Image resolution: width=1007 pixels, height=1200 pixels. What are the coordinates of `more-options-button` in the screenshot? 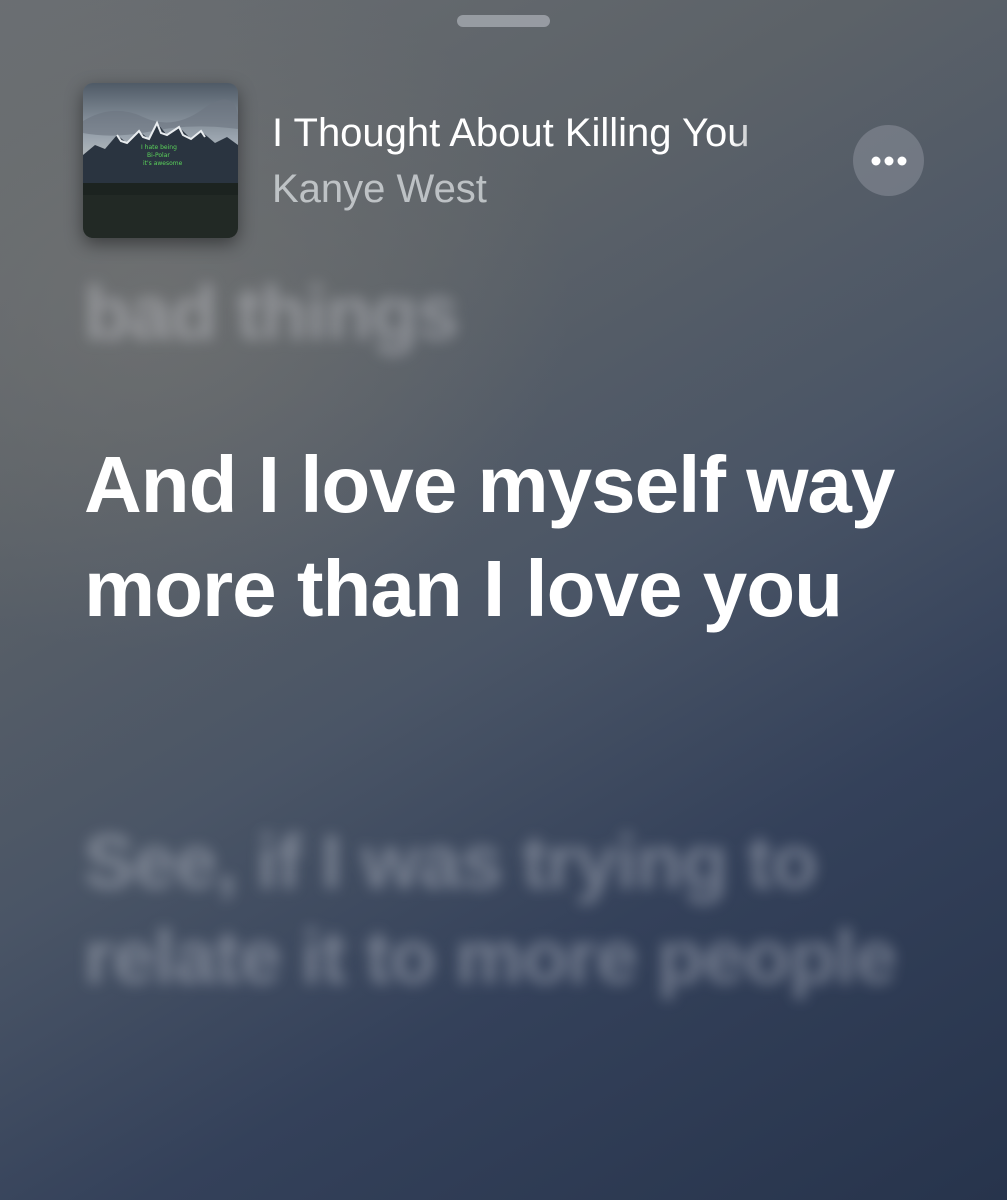 It's located at (888, 160).